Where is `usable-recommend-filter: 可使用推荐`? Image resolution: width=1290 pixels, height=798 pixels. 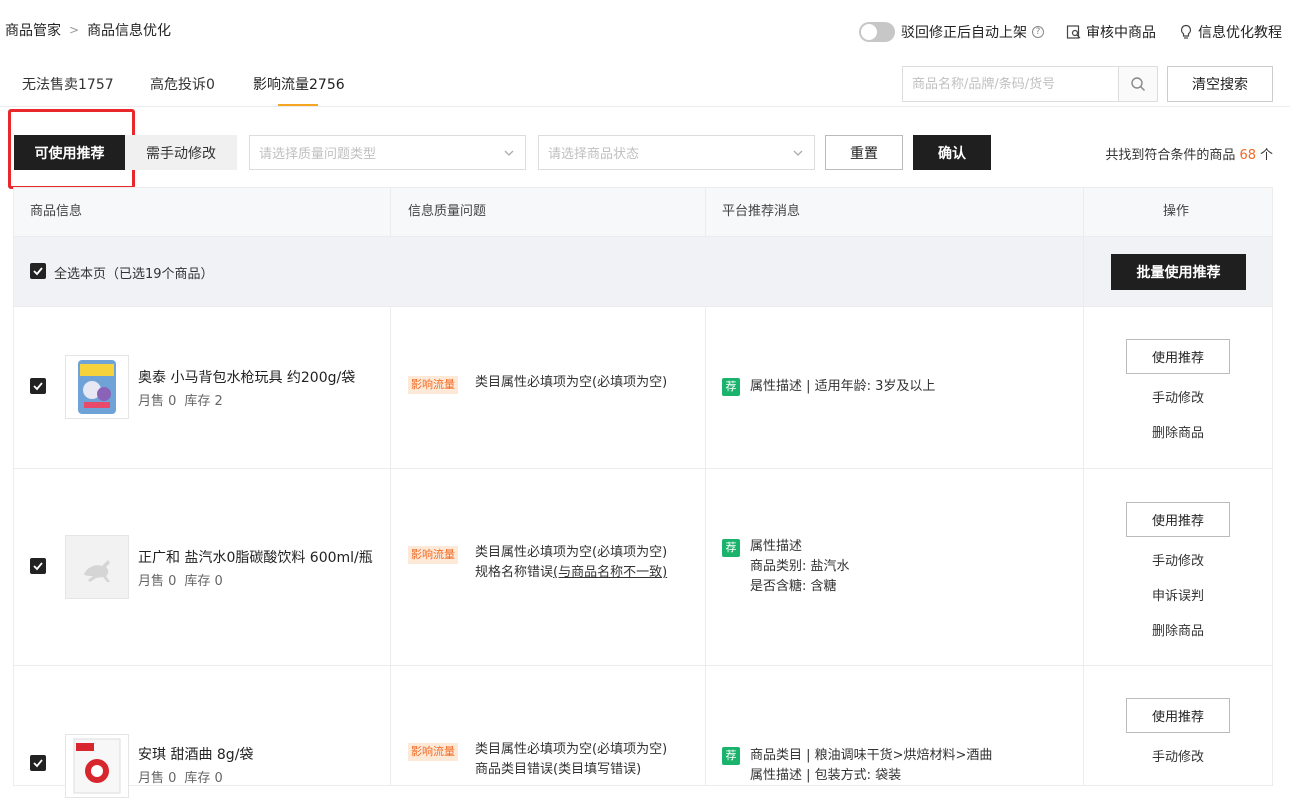
usable-recommend-filter: 可使用推荐 is located at coordinates (69, 152).